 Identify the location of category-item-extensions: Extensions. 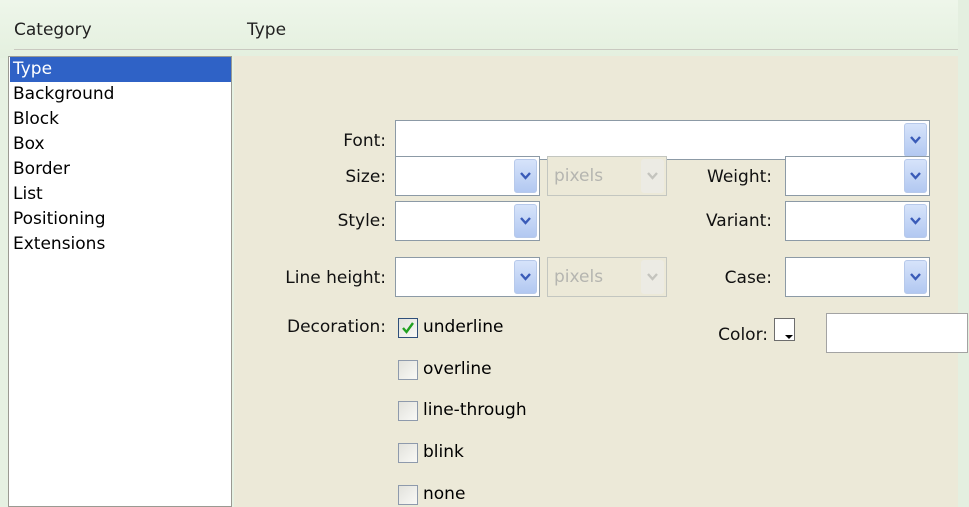
(120, 244).